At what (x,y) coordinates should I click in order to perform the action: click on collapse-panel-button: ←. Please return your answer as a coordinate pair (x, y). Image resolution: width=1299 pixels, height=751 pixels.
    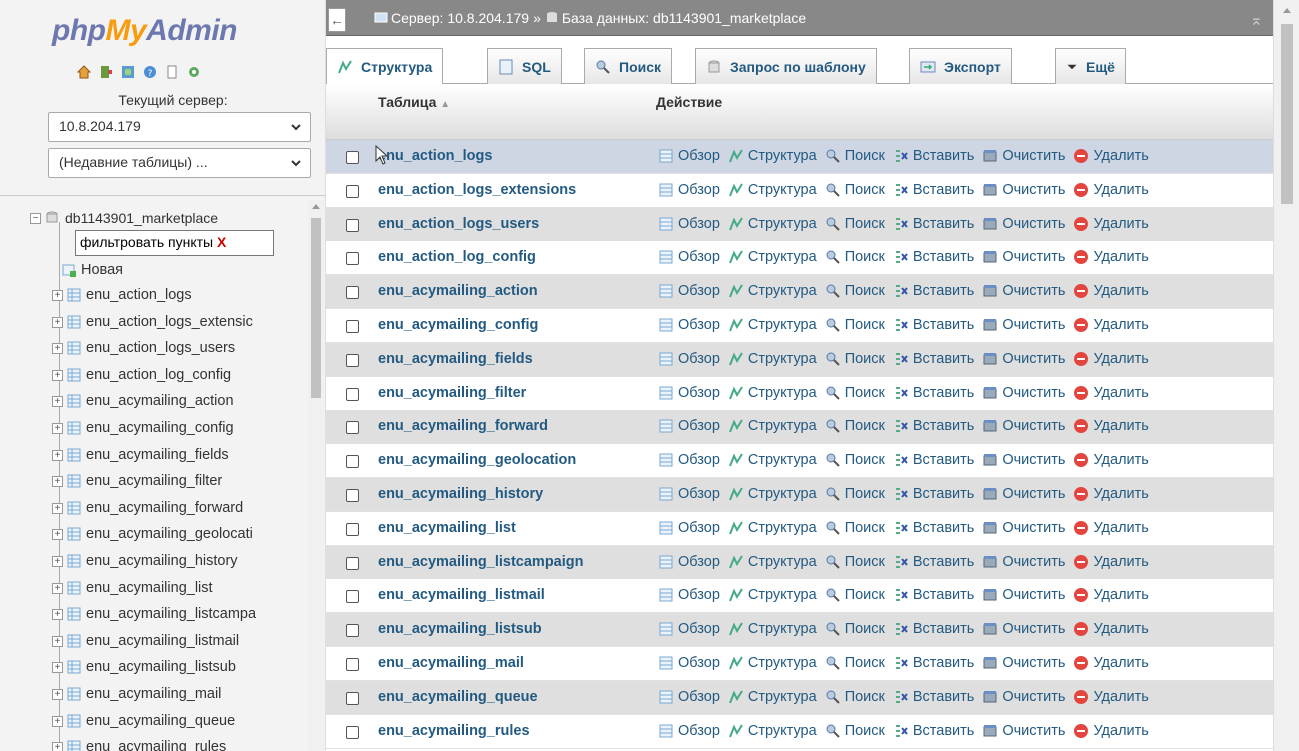
    Looking at the image, I should click on (337, 20).